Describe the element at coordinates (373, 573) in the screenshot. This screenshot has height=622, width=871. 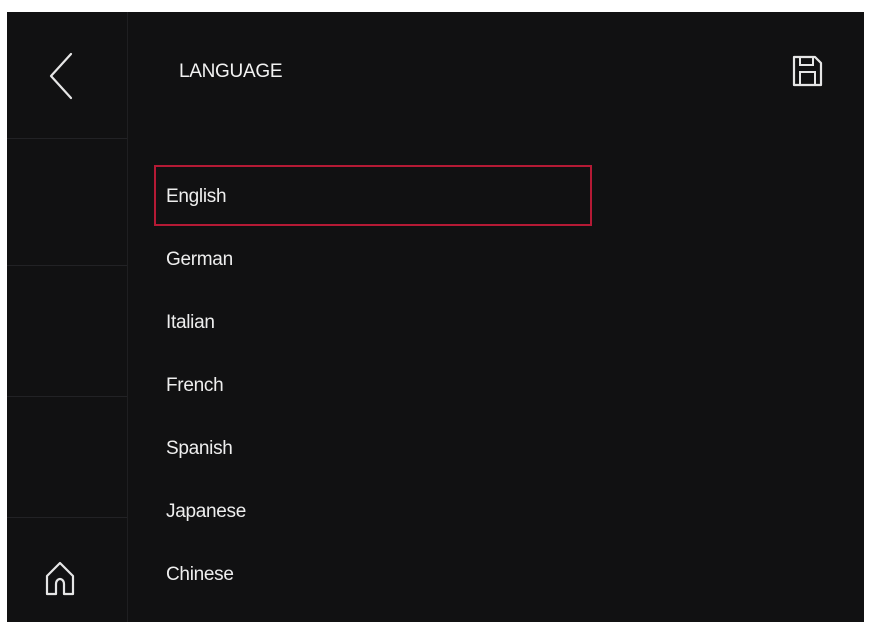
I see `language-option-chinese: Chinese` at that location.